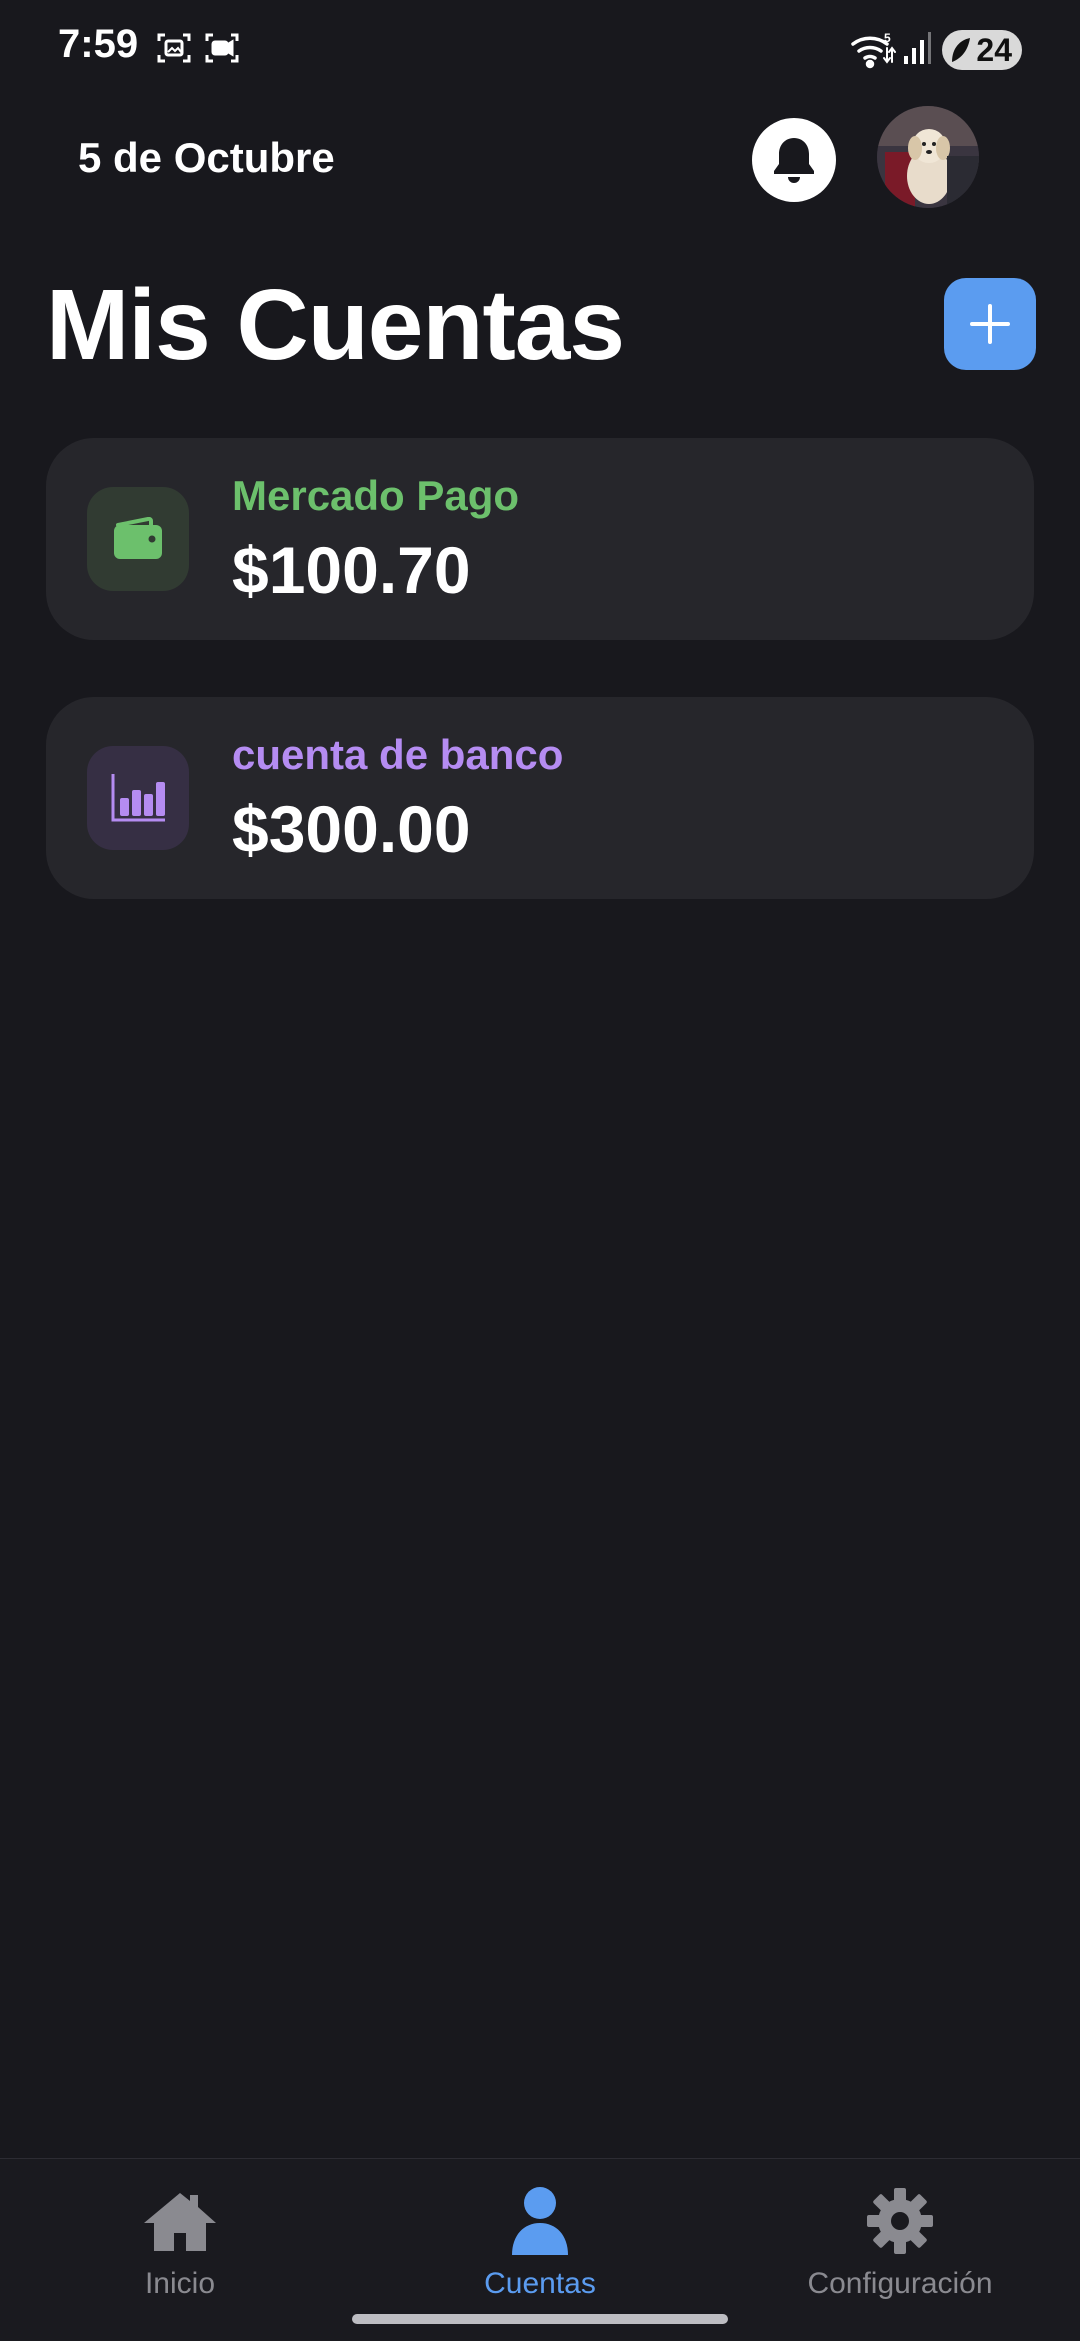 Image resolution: width=1080 pixels, height=2341 pixels. What do you see at coordinates (351, 570) in the screenshot?
I see `account-balance: $100.70` at bounding box center [351, 570].